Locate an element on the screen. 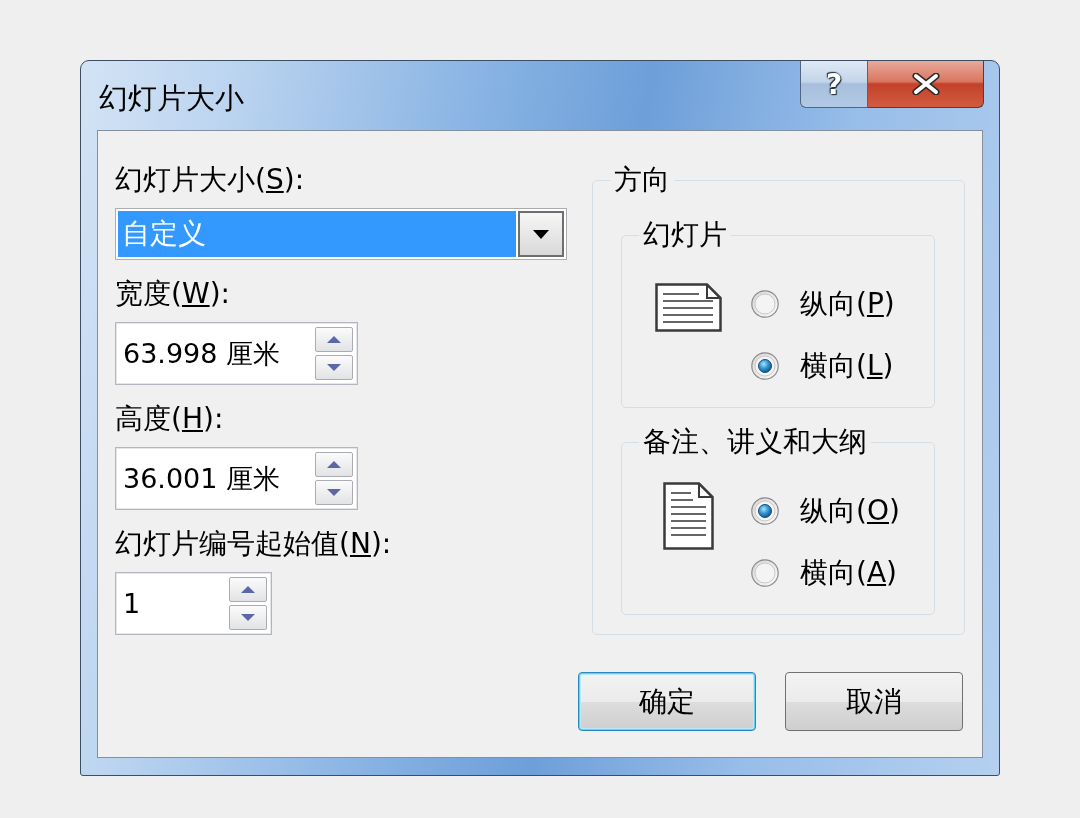 The width and height of the screenshot is (1080, 818). field-label: 幻灯片大小(S): is located at coordinates (210, 180).